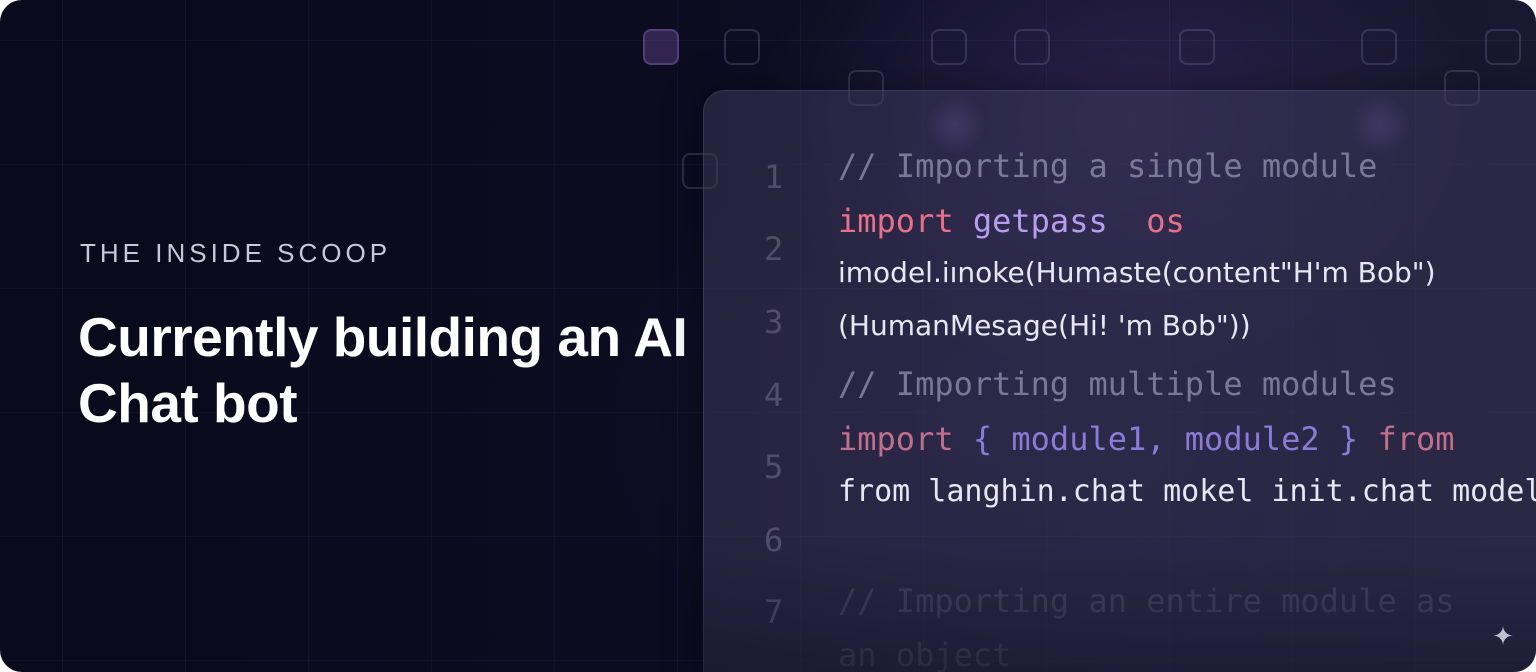 Image resolution: width=1536 pixels, height=672 pixels. Describe the element at coordinates (1146, 601) in the screenshot. I see `code-comment: // Importing an entire module as` at that location.